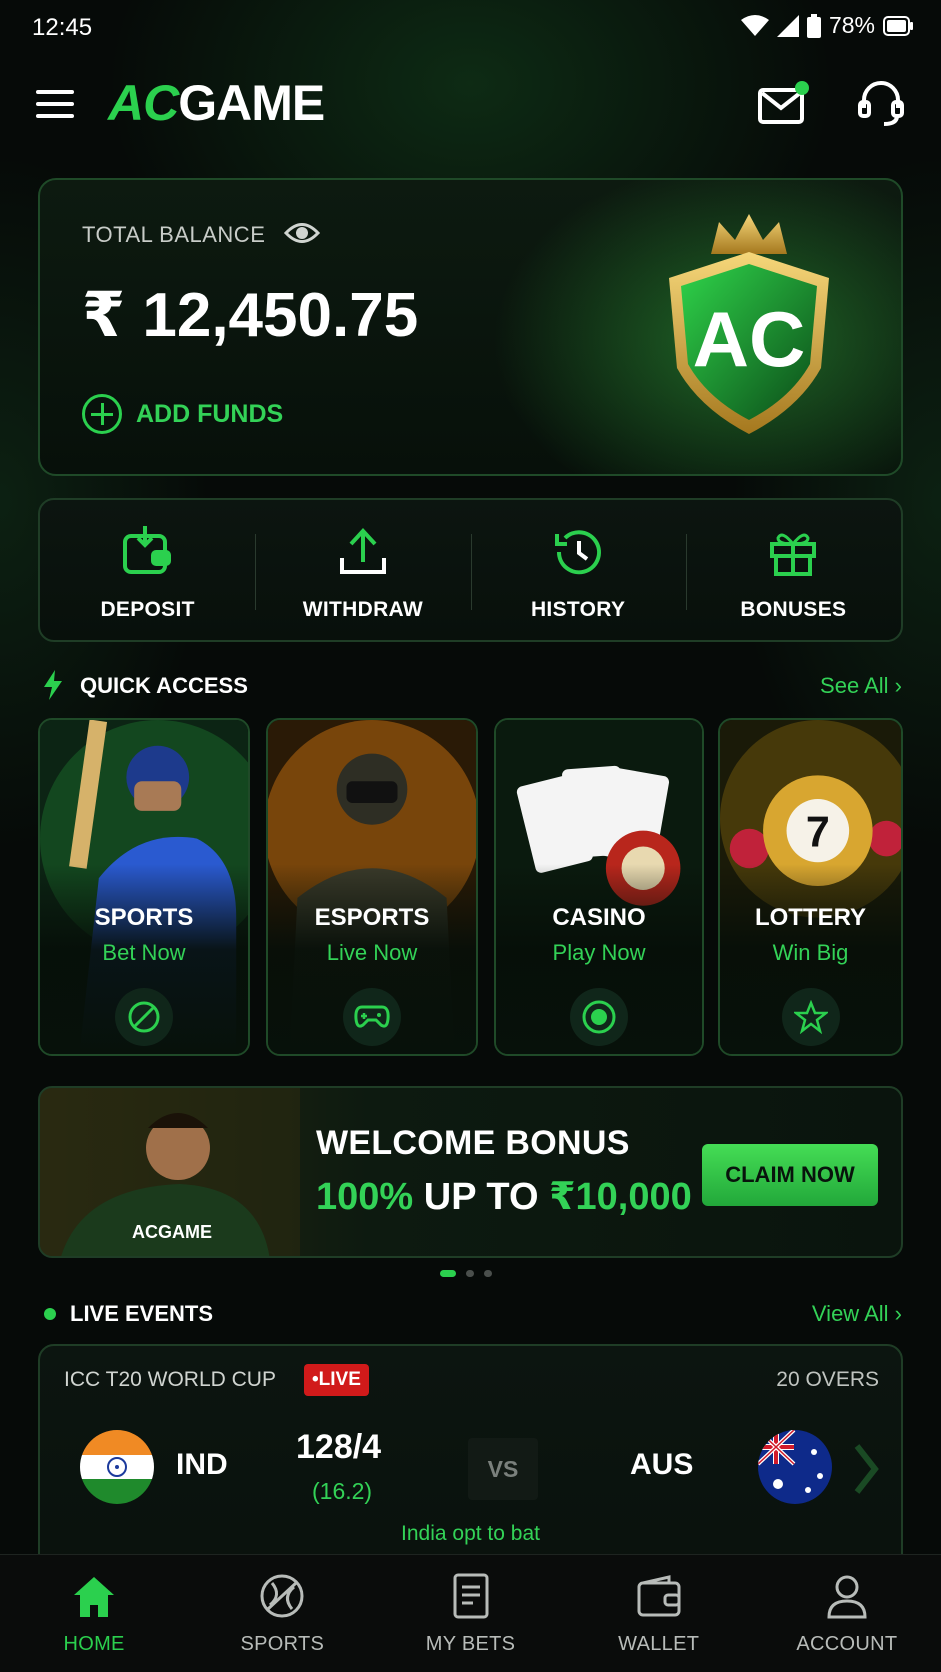 The image size is (941, 1672). Describe the element at coordinates (827, 1379) in the screenshot. I see `event-format: 20 OVERS` at that location.